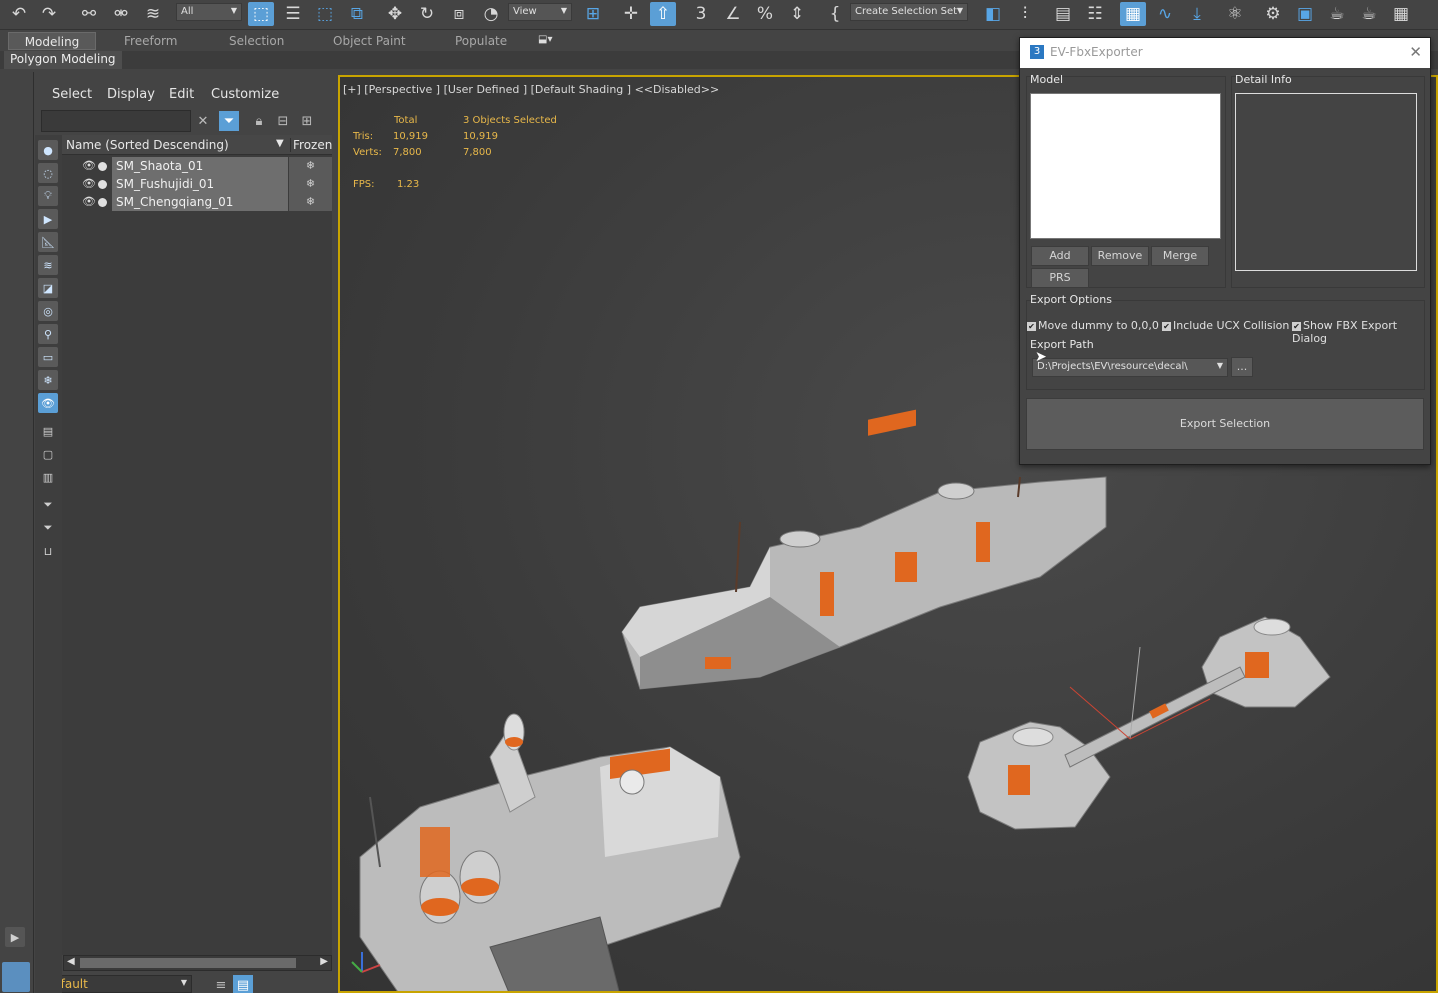 This screenshot has width=1438, height=993. What do you see at coordinates (280, 143) in the screenshot?
I see `sort-descending-icon: ▼` at bounding box center [280, 143].